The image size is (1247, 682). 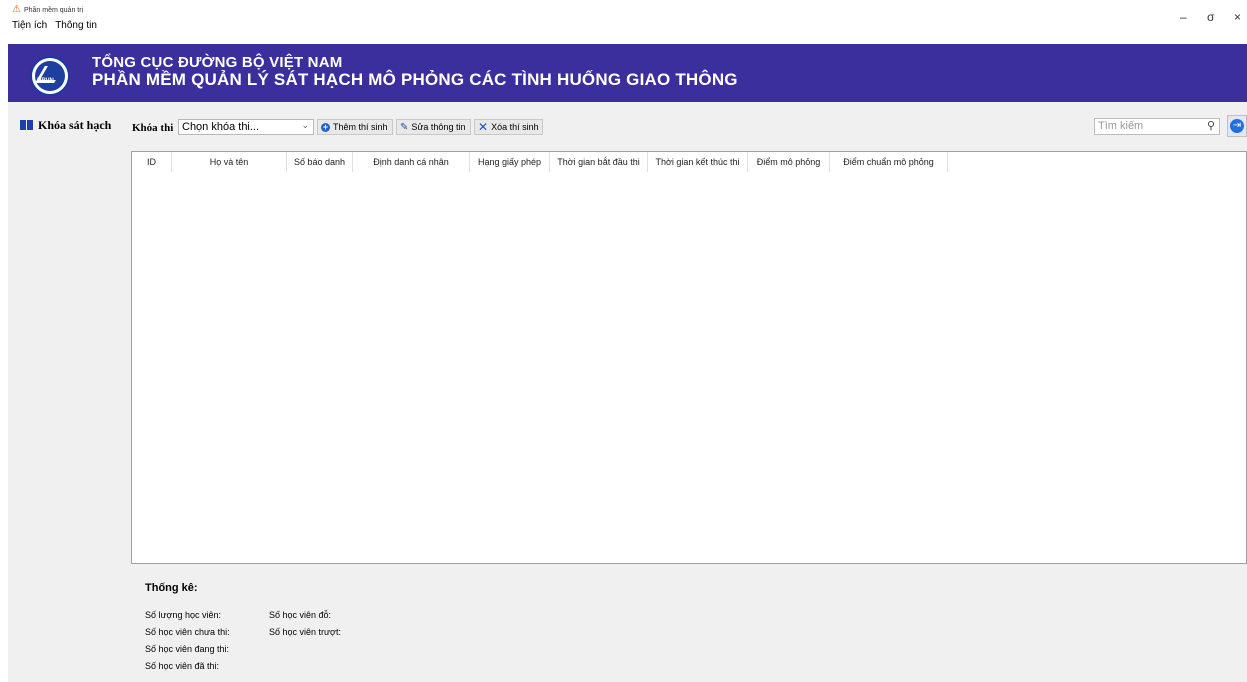 What do you see at coordinates (515, 127) in the screenshot?
I see `delete-candidate-label: Xóa thí sinh` at bounding box center [515, 127].